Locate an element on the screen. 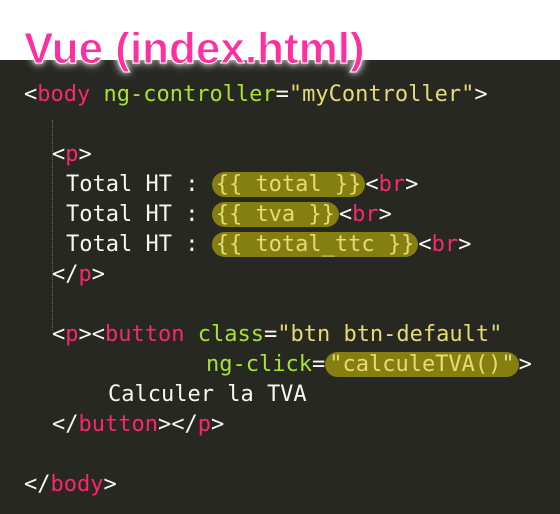 This screenshot has width=560, height=514. code-line-9: <p><button class="btn btn-default" is located at coordinates (277, 334).